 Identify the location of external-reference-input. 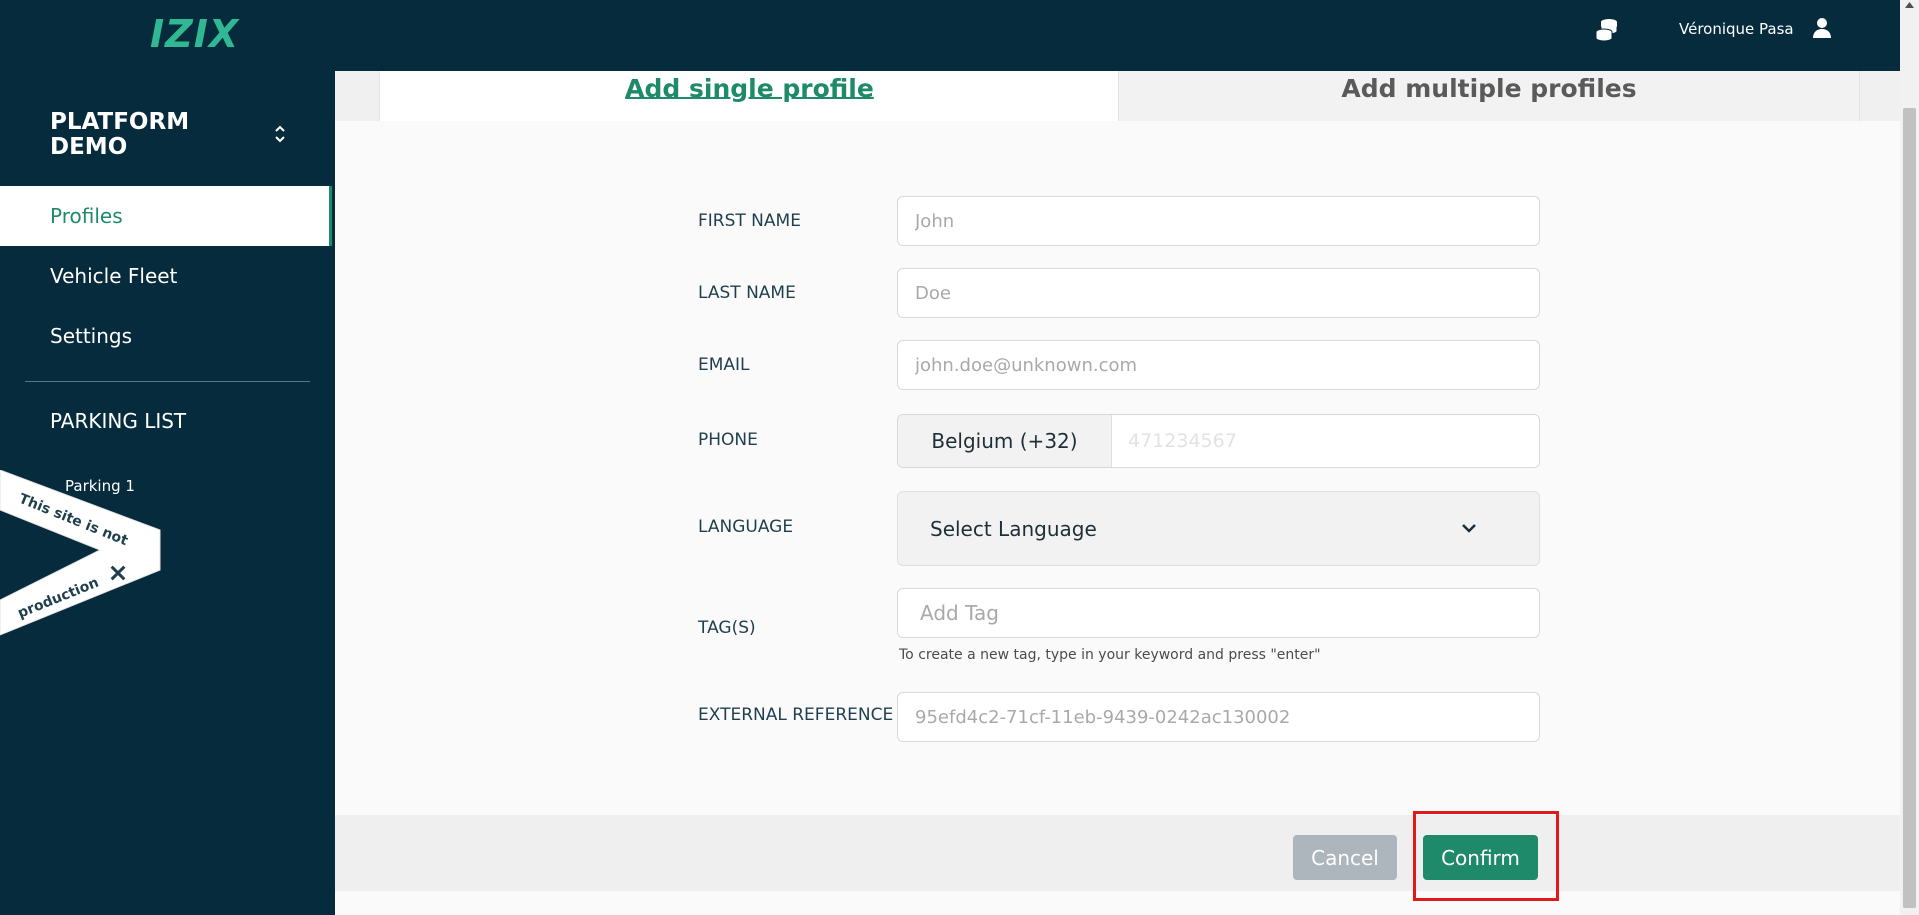
(1218, 717).